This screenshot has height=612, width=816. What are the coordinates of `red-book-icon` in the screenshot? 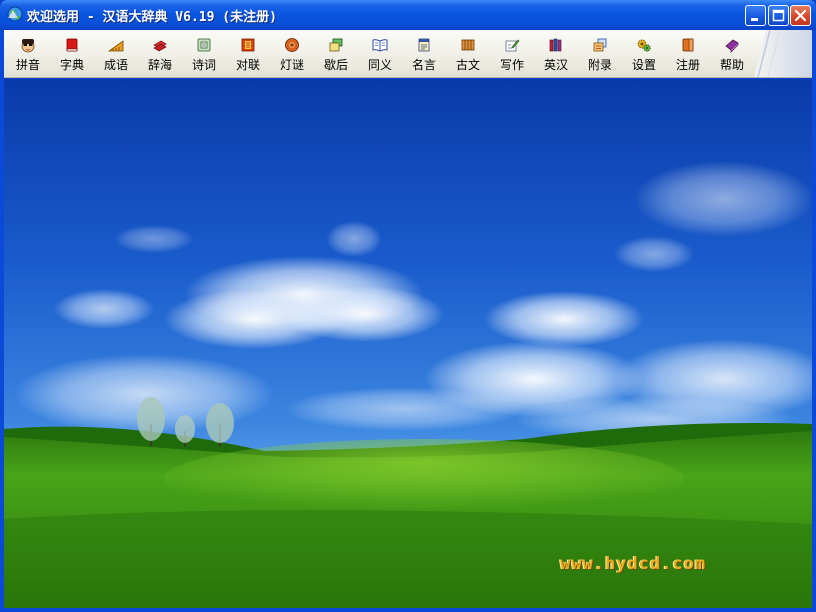 It's located at (72, 45).